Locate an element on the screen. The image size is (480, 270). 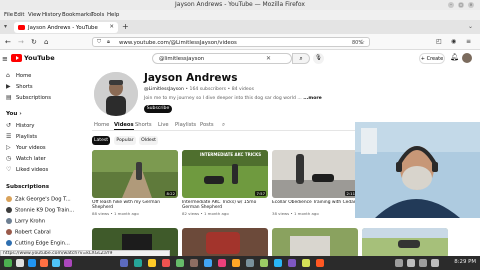
maximize-icon: □ is located at coordinates (461, 5).